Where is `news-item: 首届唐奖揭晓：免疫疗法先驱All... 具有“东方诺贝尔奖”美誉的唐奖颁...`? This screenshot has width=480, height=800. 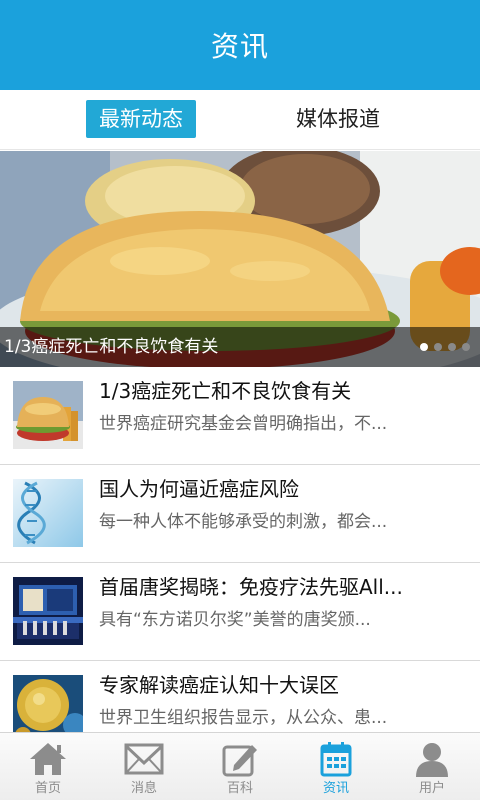
news-item: 首届唐奖揭晓：免疫疗法先驱All... 具有“东方诺贝尔奖”美誉的唐奖颁... is located at coordinates (240, 612).